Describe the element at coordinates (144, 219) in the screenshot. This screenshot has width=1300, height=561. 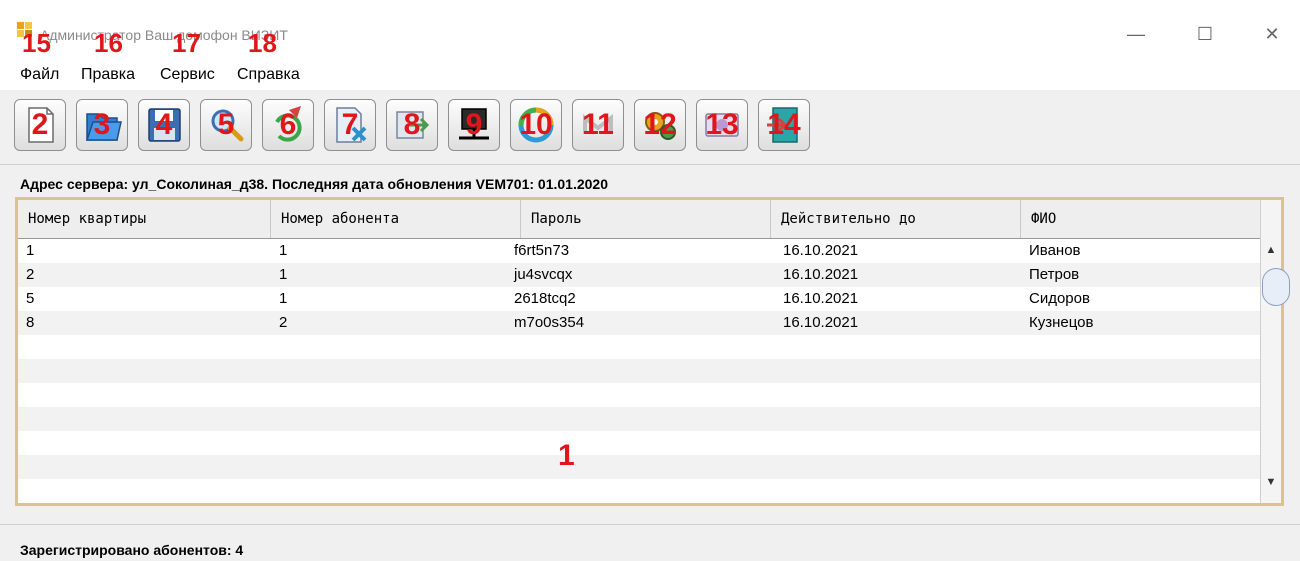
I see `column-header: Номер квартиры` at that location.